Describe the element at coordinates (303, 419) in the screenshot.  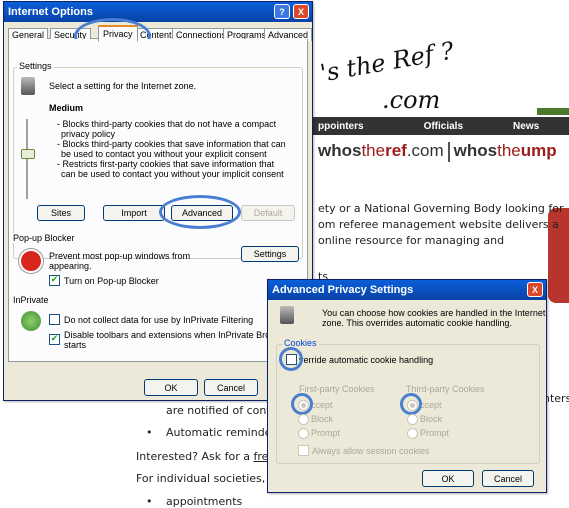
I see `first-block-radio` at that location.